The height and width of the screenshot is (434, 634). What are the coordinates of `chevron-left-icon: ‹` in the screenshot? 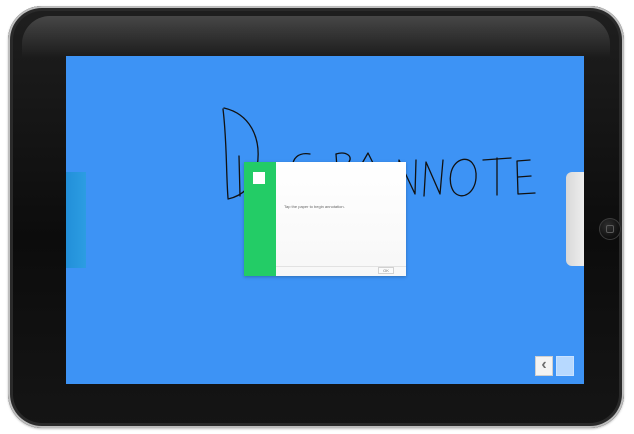 It's located at (544, 364).